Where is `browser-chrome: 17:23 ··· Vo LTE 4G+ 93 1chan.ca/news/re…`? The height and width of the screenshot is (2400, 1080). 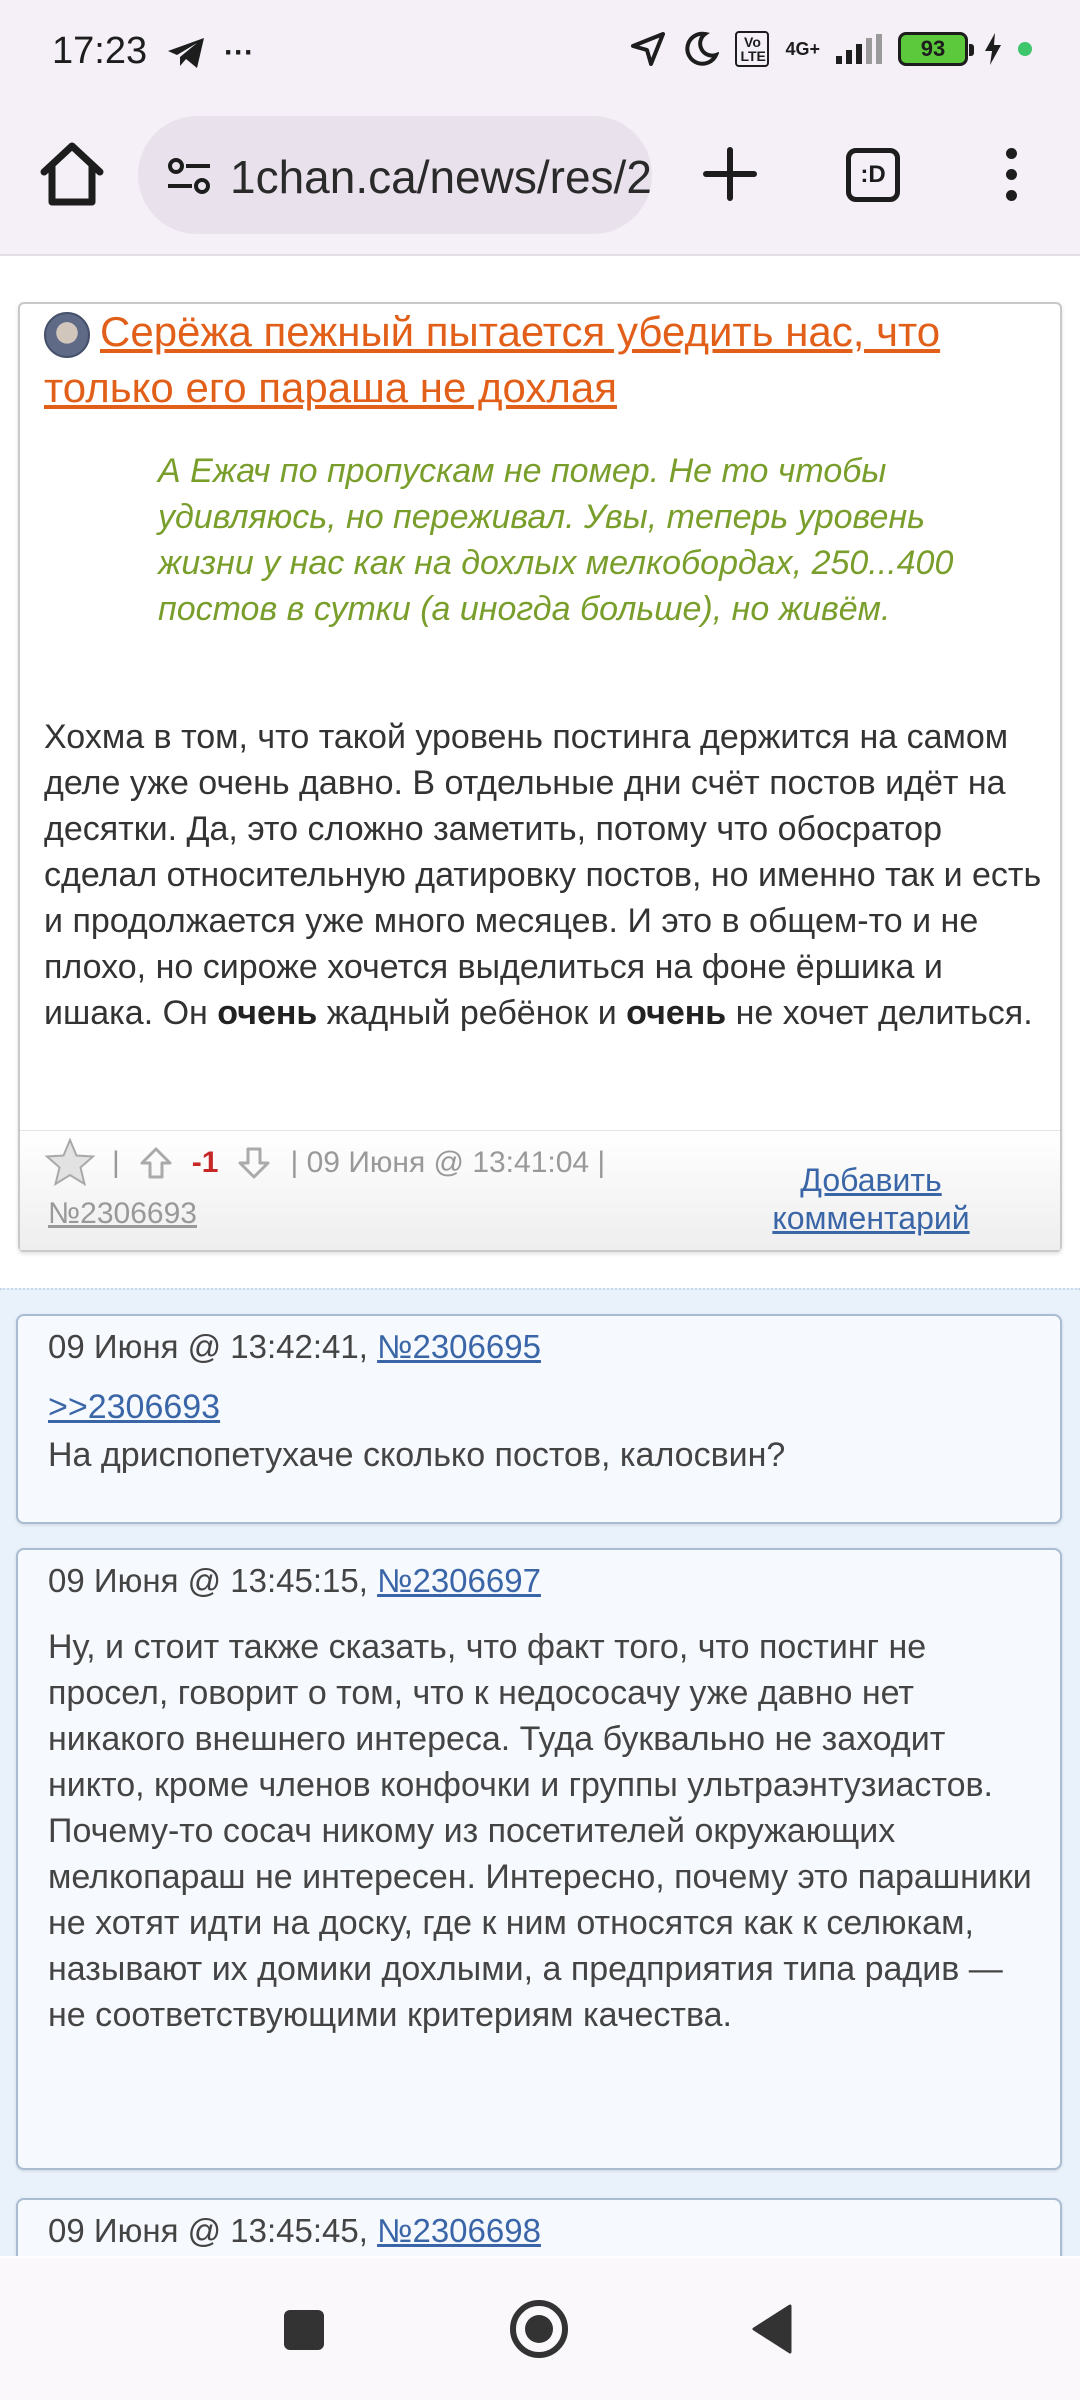
browser-chrome: 17:23 ··· Vo LTE 4G+ 93 1chan.ca/news/re… is located at coordinates (540, 128).